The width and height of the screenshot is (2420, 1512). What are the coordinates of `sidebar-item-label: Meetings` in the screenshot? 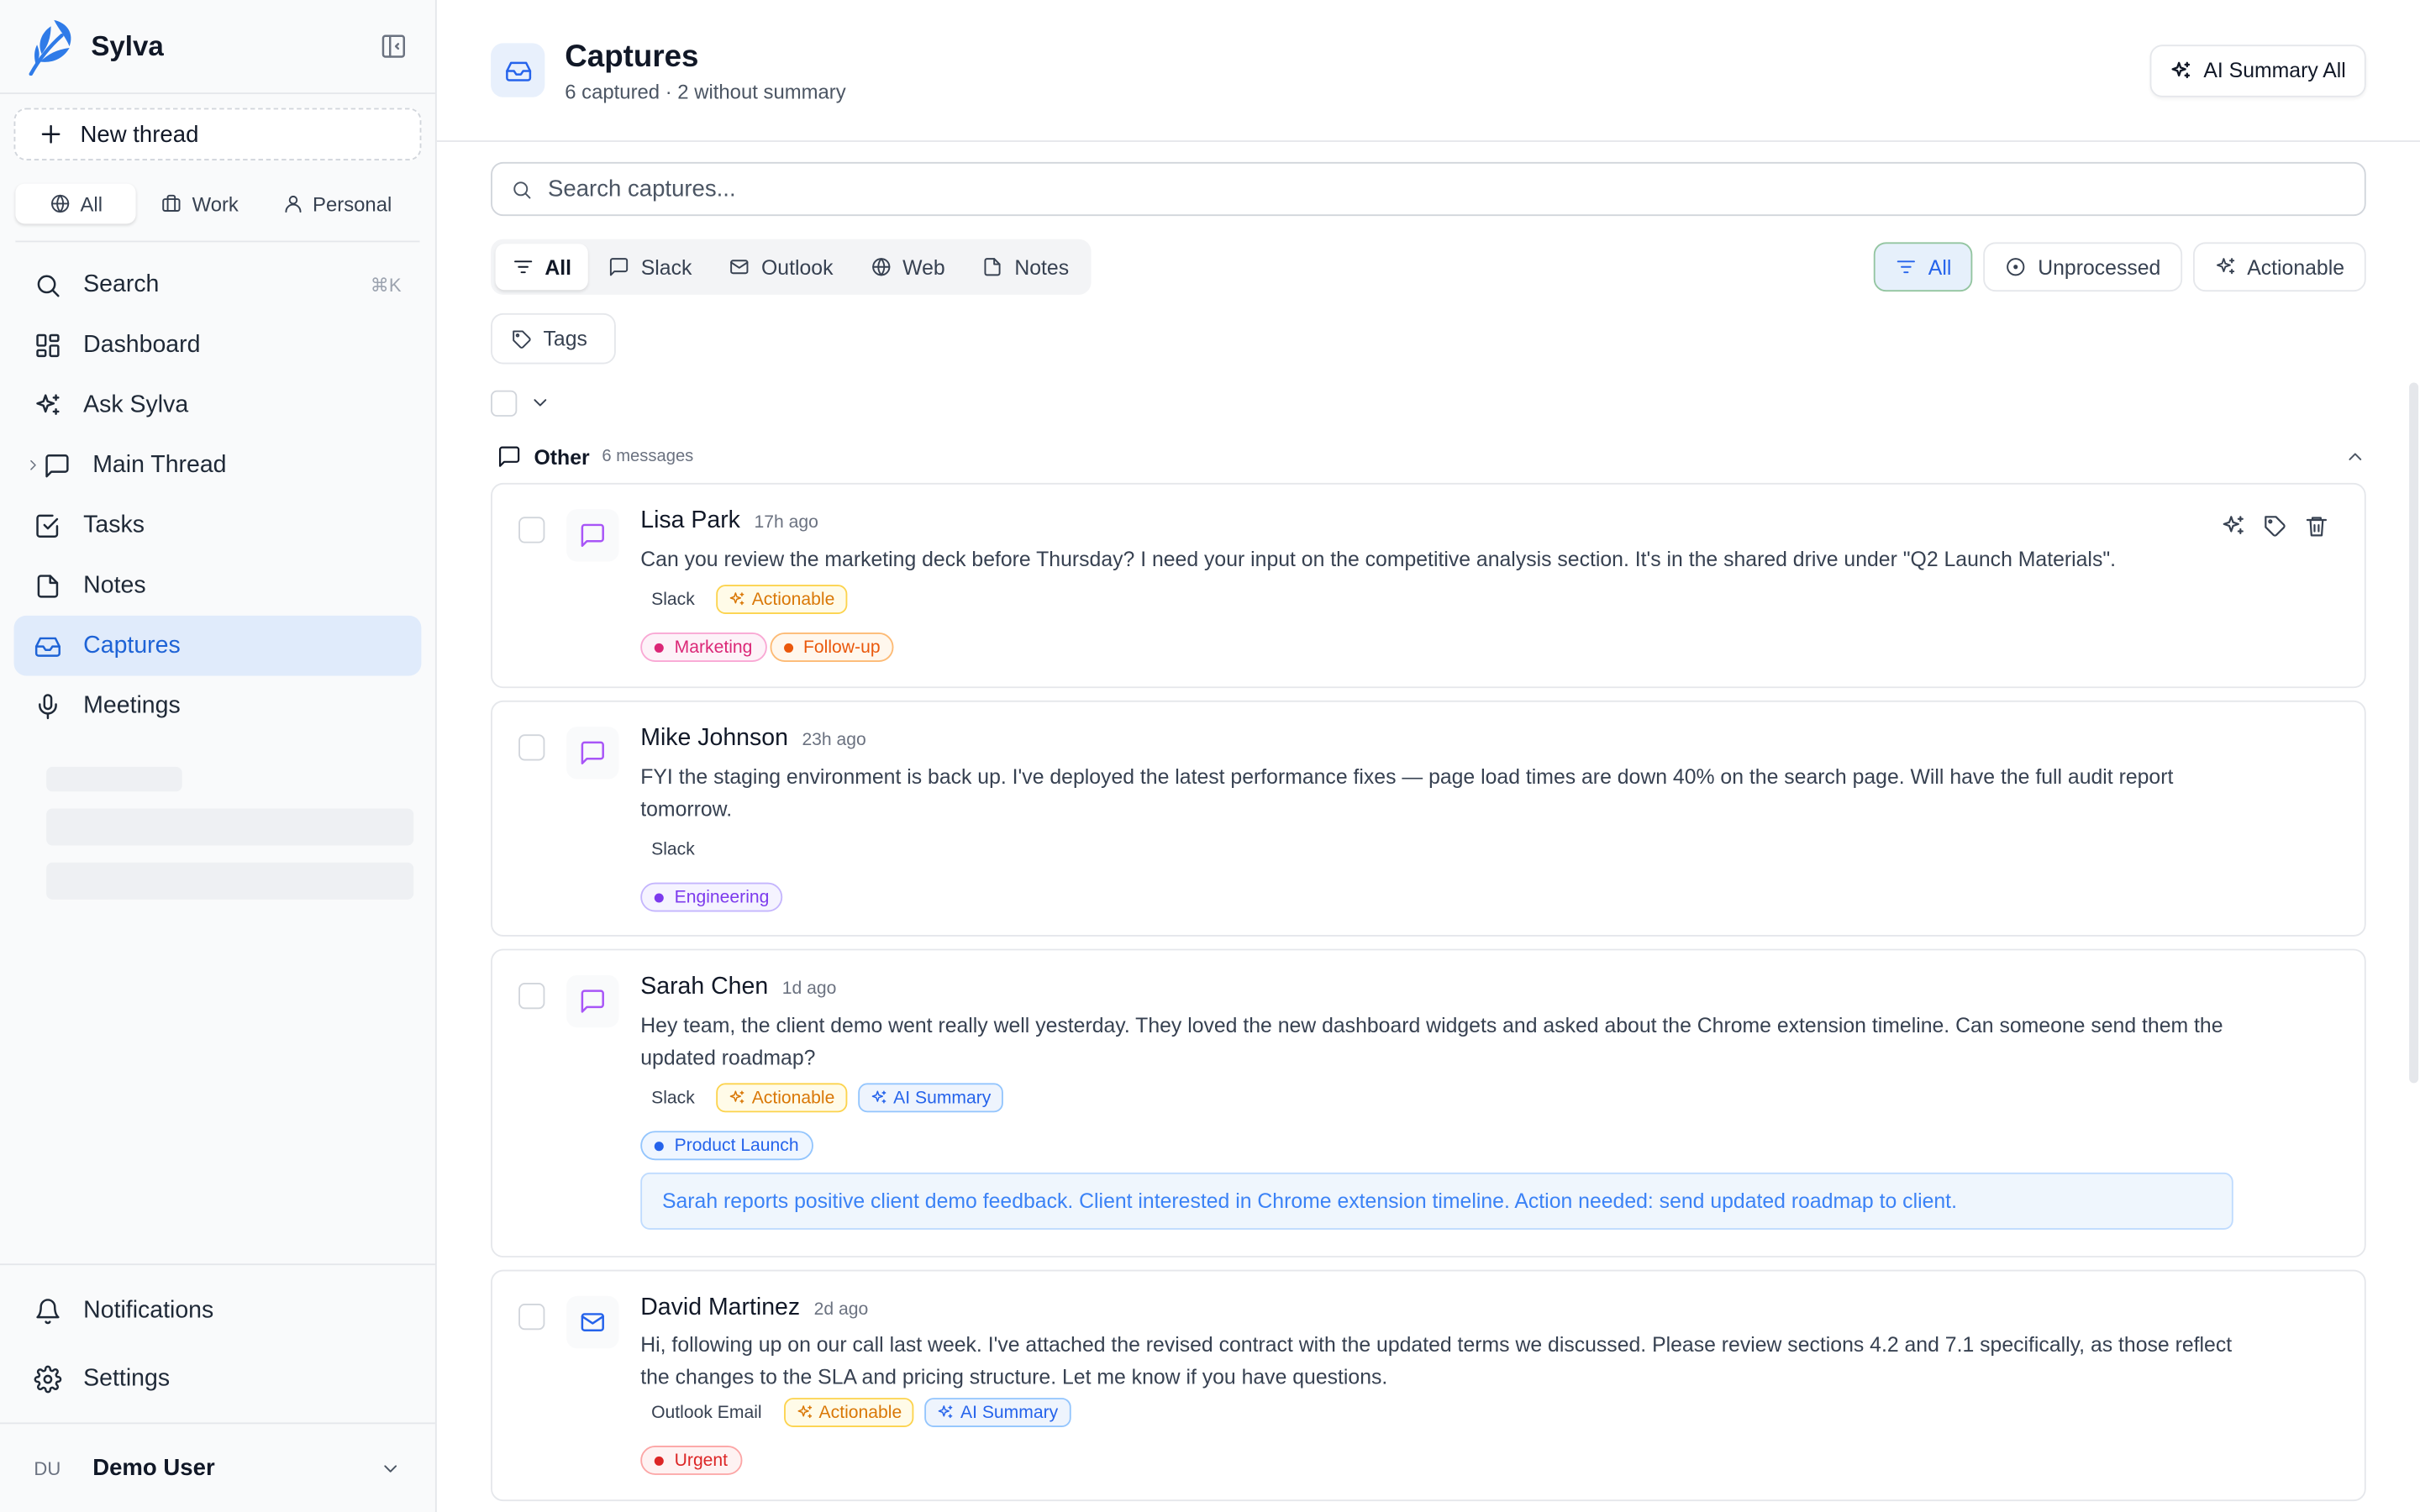 It's located at (132, 704).